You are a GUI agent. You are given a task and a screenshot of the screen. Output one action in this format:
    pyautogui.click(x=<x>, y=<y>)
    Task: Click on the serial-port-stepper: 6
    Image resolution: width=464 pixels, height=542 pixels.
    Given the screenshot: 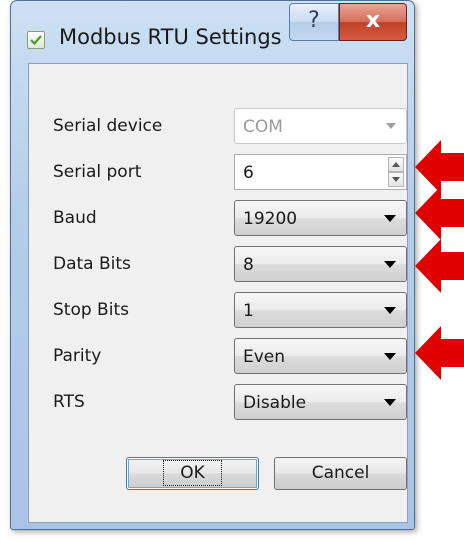 What is the action you would take?
    pyautogui.click(x=320, y=172)
    